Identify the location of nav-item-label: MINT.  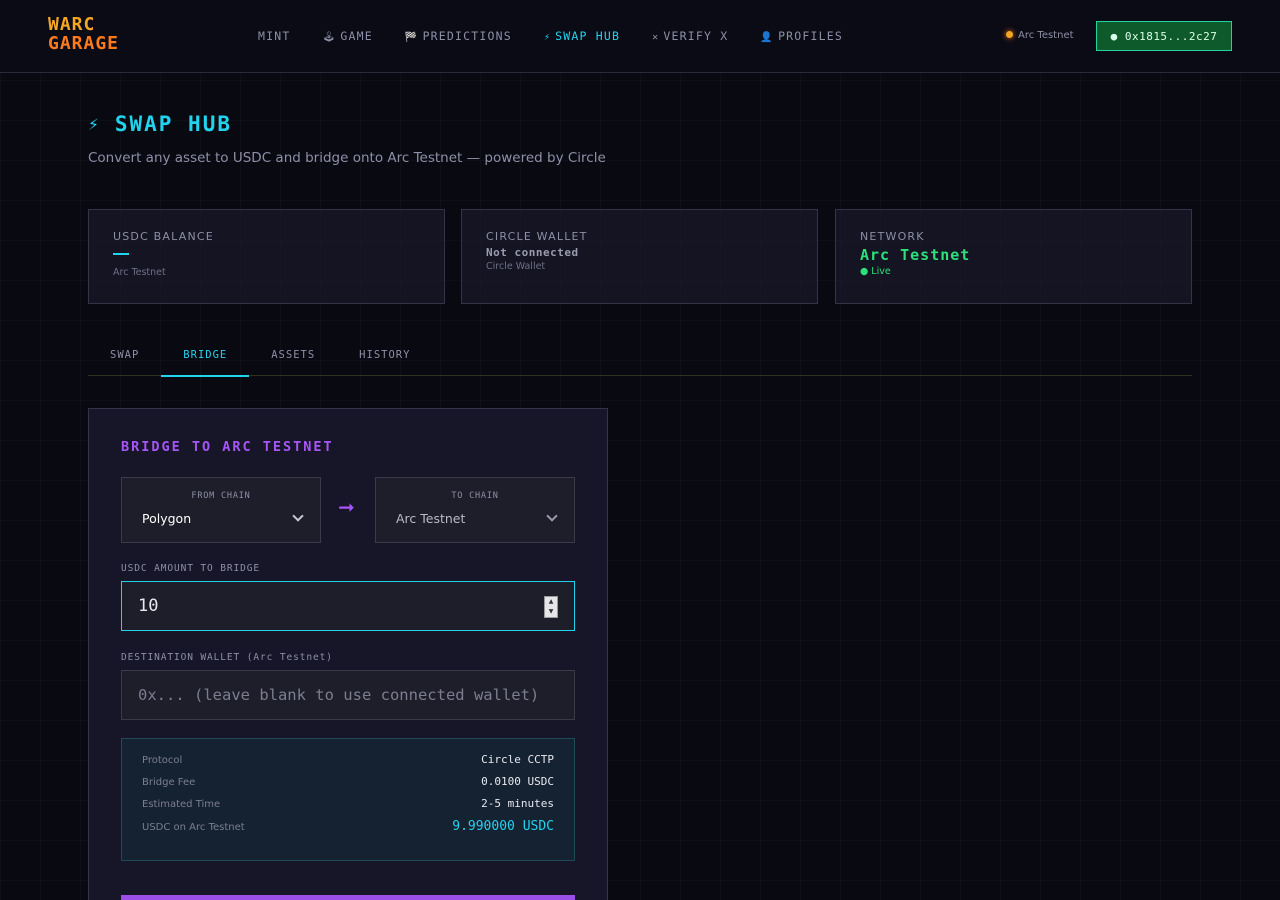
(274, 36).